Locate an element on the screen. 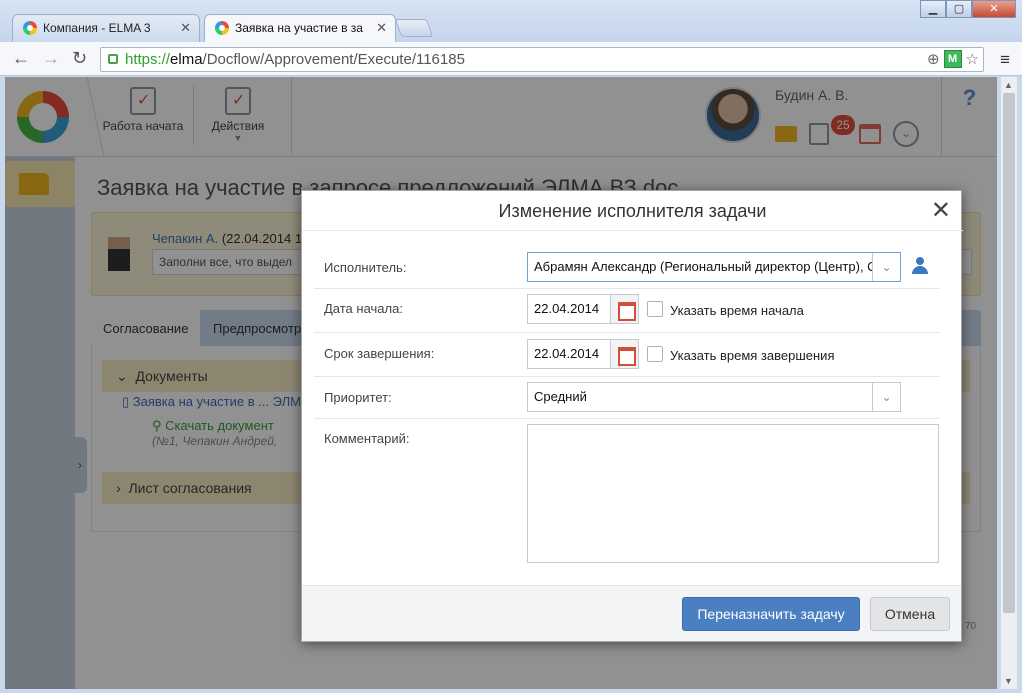 The width and height of the screenshot is (1022, 693). forward-arrow-icon: → is located at coordinates (51, 58).